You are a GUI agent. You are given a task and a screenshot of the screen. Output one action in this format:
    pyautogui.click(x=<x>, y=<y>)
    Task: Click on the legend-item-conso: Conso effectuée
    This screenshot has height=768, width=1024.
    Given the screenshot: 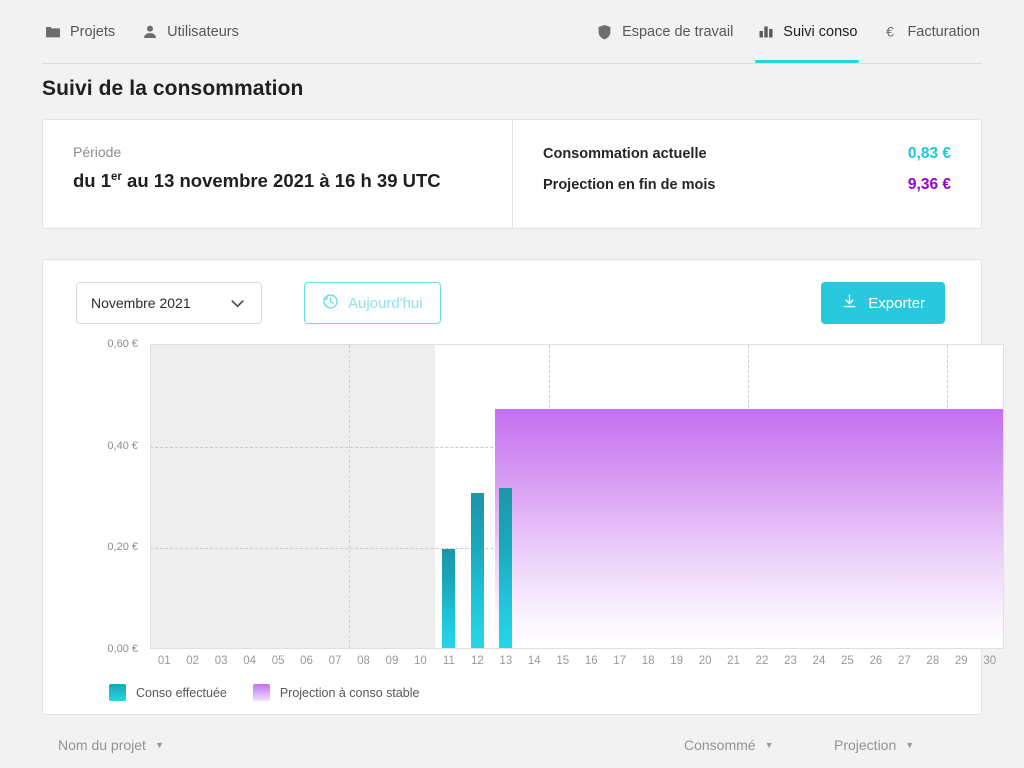 What is the action you would take?
    pyautogui.click(x=168, y=692)
    